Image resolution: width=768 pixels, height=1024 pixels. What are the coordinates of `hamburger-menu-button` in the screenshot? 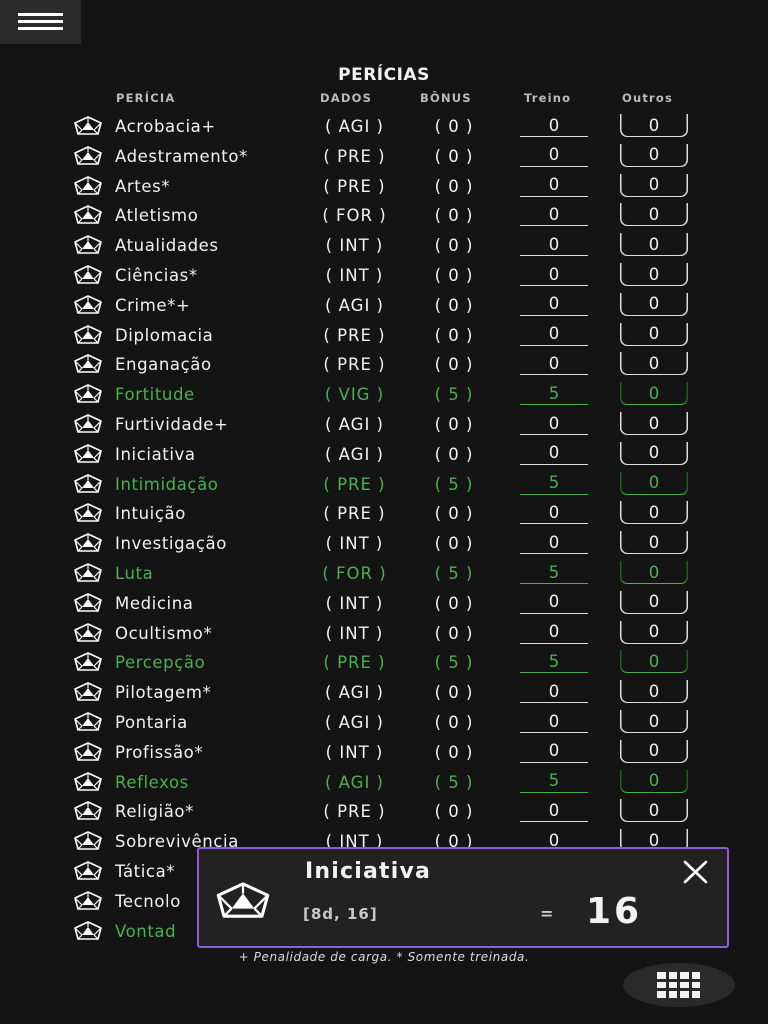 It's located at (40, 22).